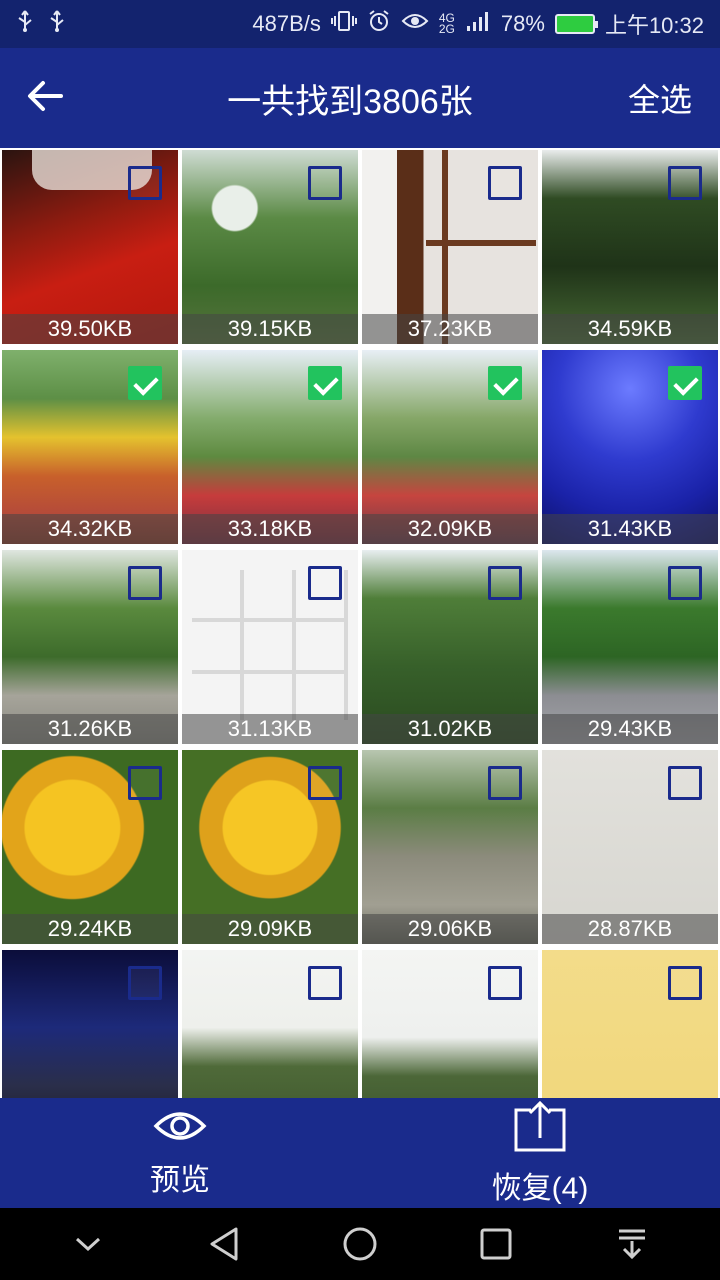 The image size is (720, 1280). I want to click on file-size-label: 34.32KB, so click(90, 529).